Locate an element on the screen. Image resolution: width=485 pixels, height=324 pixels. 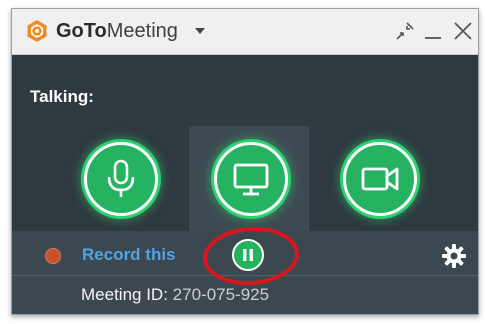
collapse-icon is located at coordinates (405, 31).